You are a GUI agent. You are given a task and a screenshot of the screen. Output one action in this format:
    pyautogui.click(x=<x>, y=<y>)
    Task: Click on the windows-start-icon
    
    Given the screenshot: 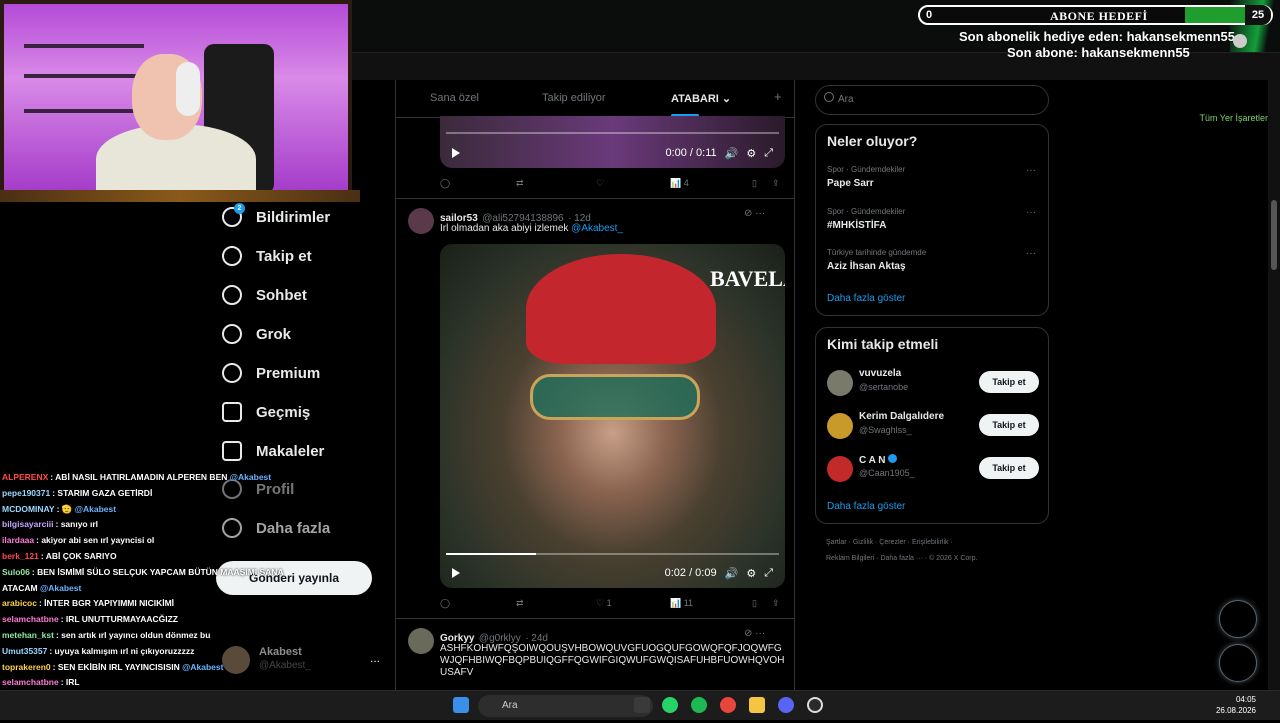 What is the action you would take?
    pyautogui.click(x=461, y=705)
    